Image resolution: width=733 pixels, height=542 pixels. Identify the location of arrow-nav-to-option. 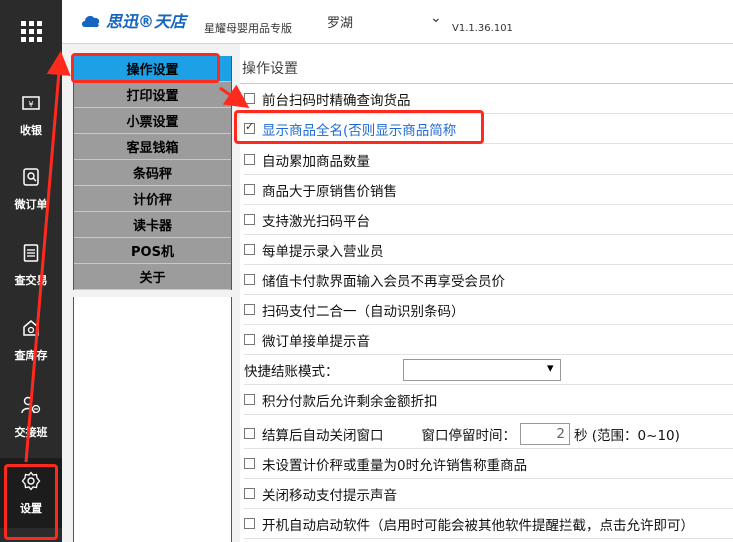
(234, 96).